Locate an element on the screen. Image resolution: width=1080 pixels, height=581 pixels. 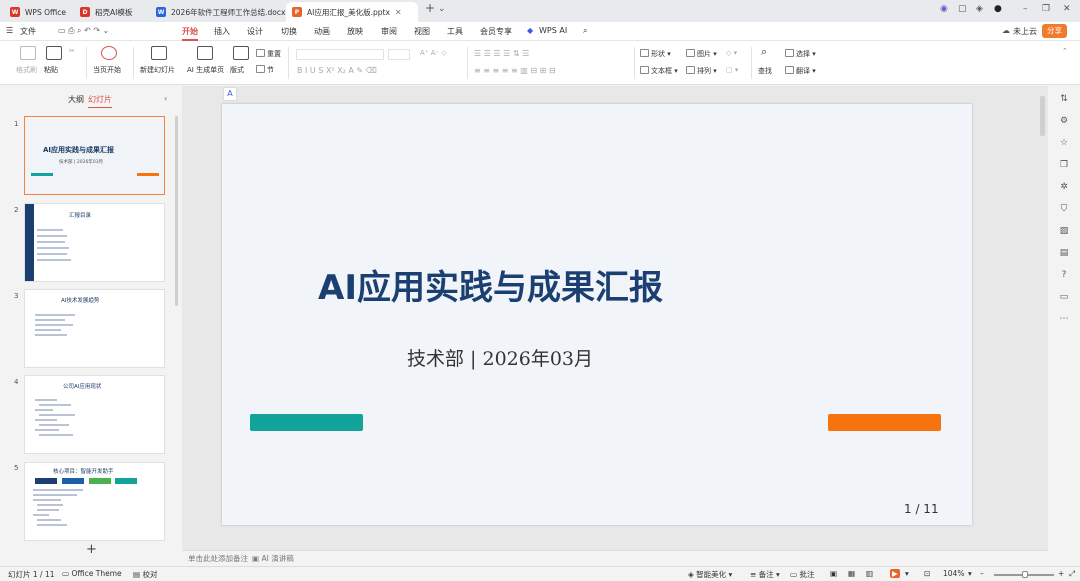
reading-view-icon: ▥ is located at coordinates (869, 573).